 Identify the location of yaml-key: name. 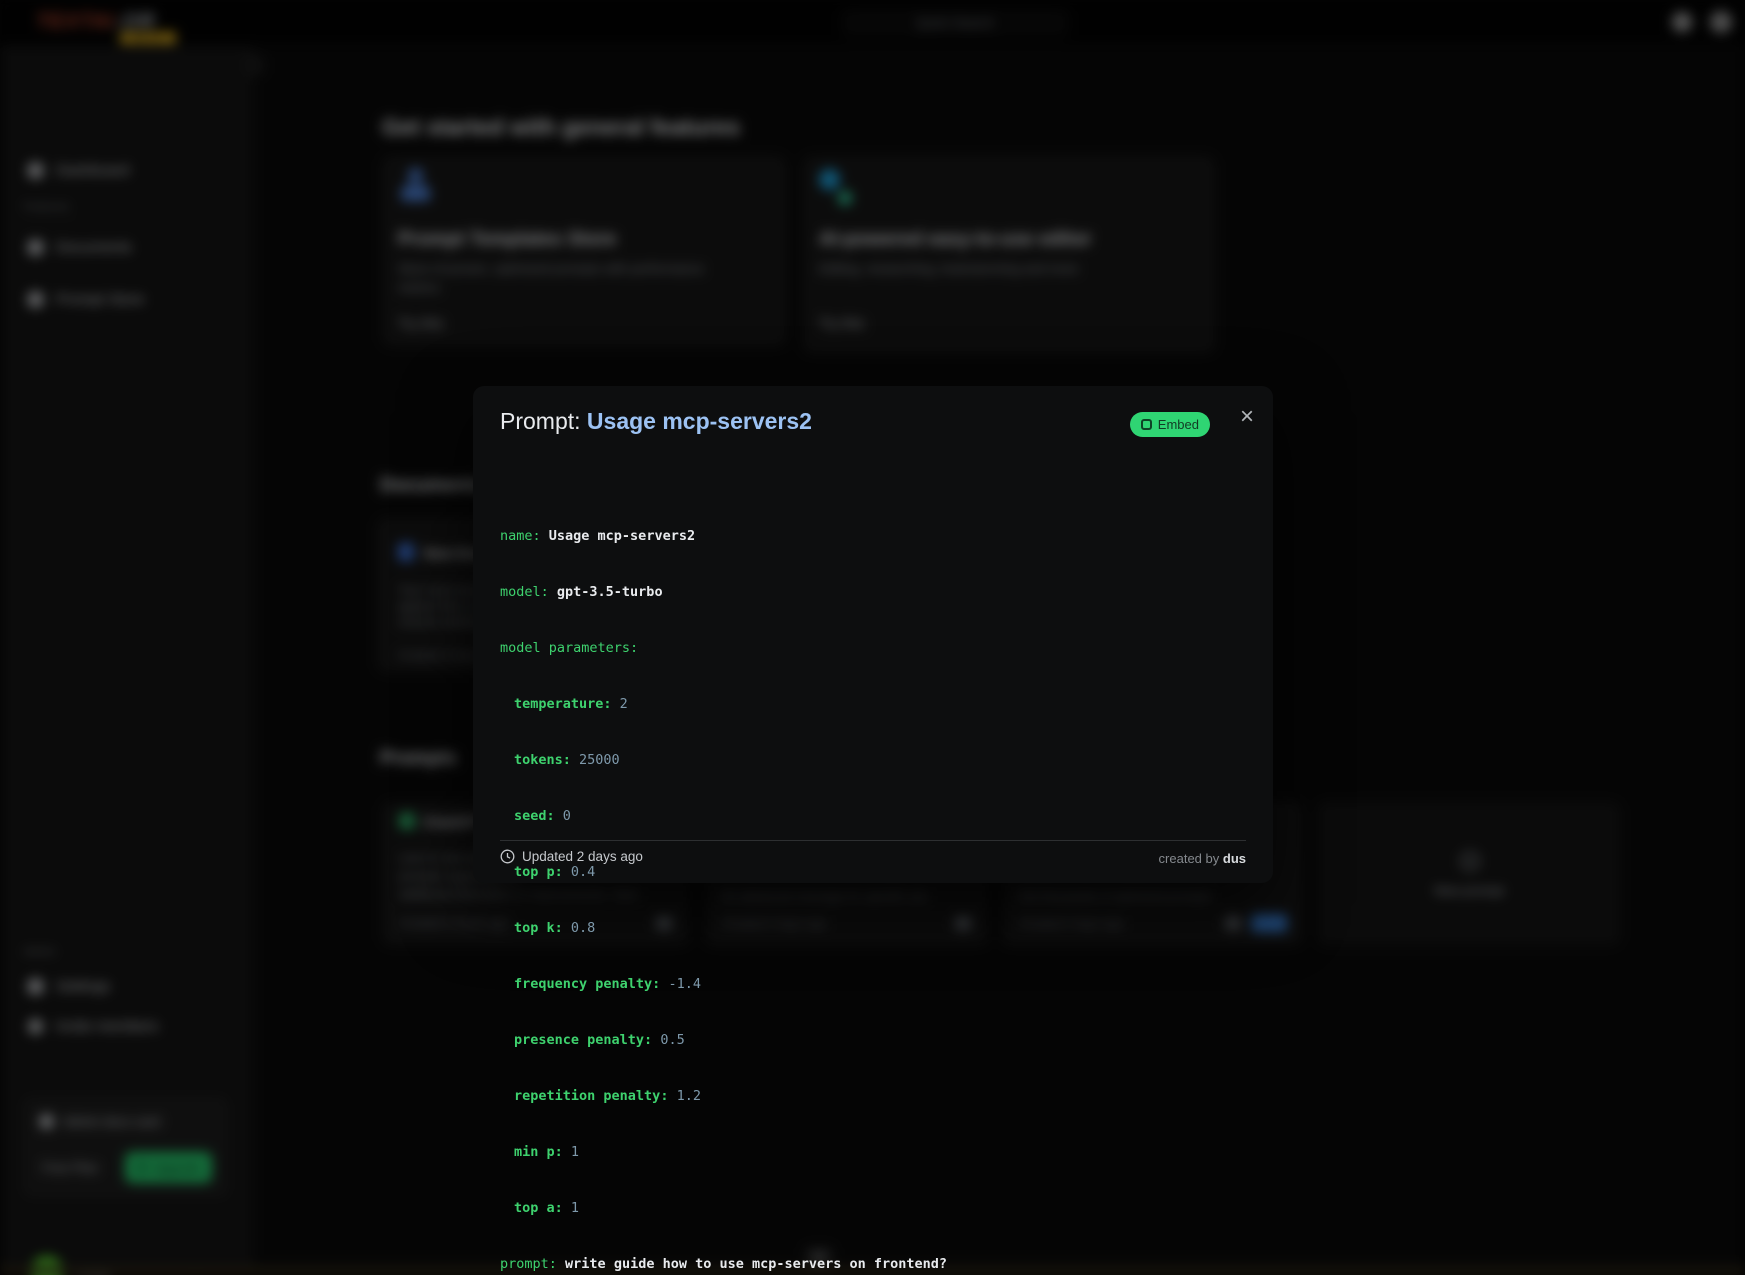
(524, 536).